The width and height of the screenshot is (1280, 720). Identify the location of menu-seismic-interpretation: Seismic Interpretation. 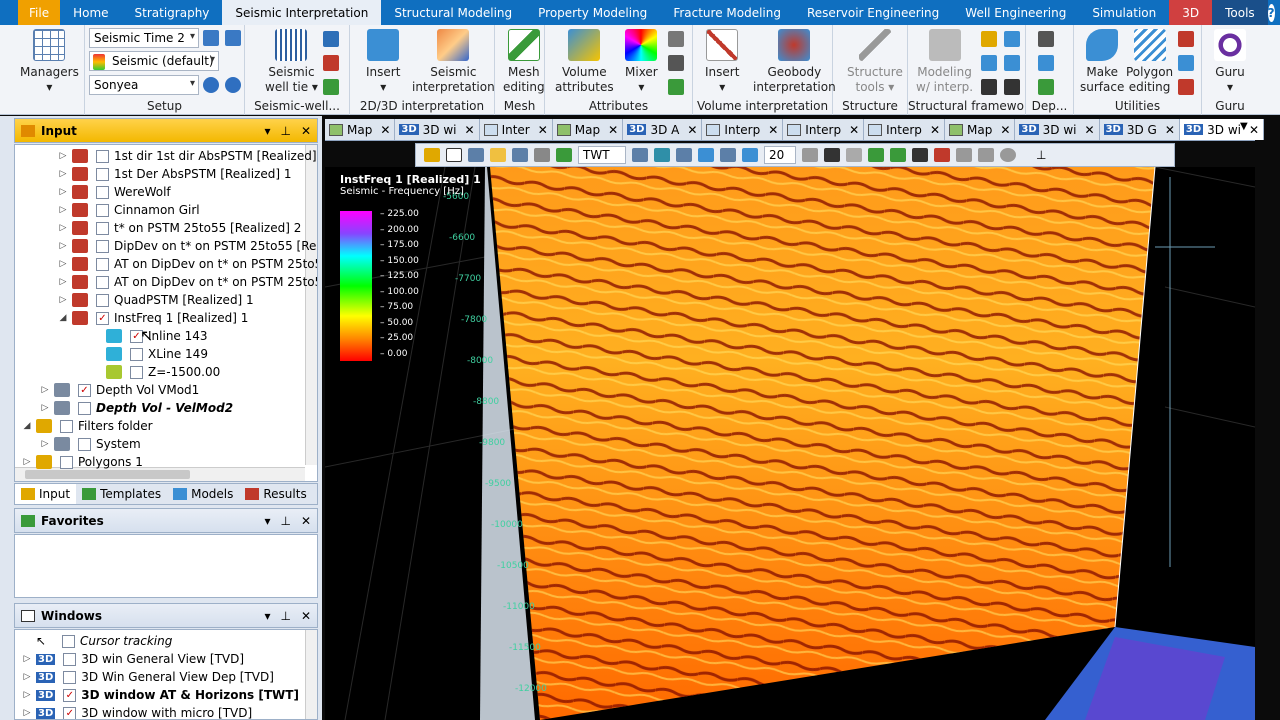
(302, 12).